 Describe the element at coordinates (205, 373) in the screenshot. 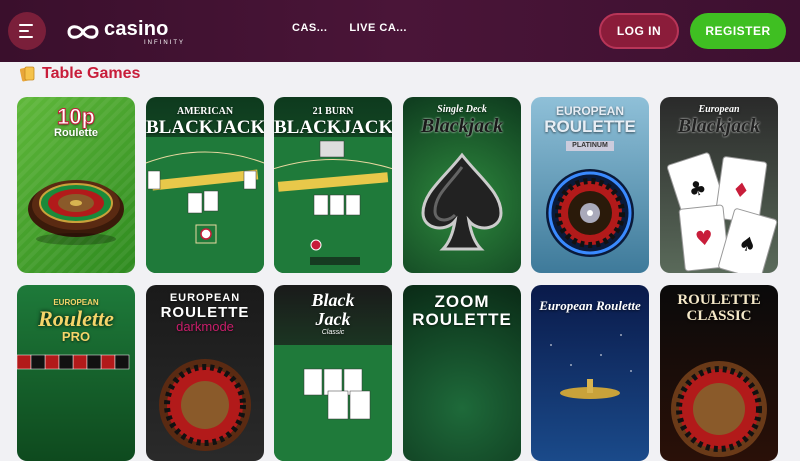

I see `game-tile-european-roulette-darkmode: EUROPEAN ROULETTE darkmode` at that location.